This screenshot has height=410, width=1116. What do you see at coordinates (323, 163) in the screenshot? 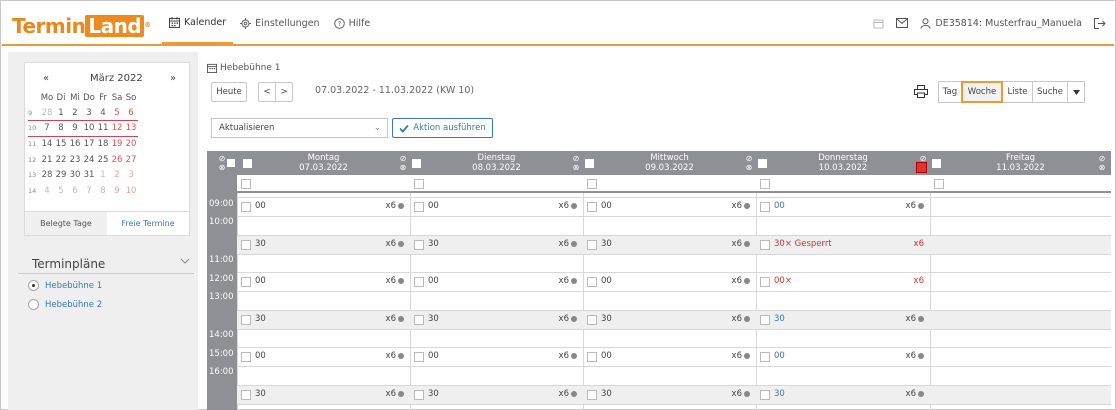
I see `day-header-montag: Montag 07.03.2022` at bounding box center [323, 163].